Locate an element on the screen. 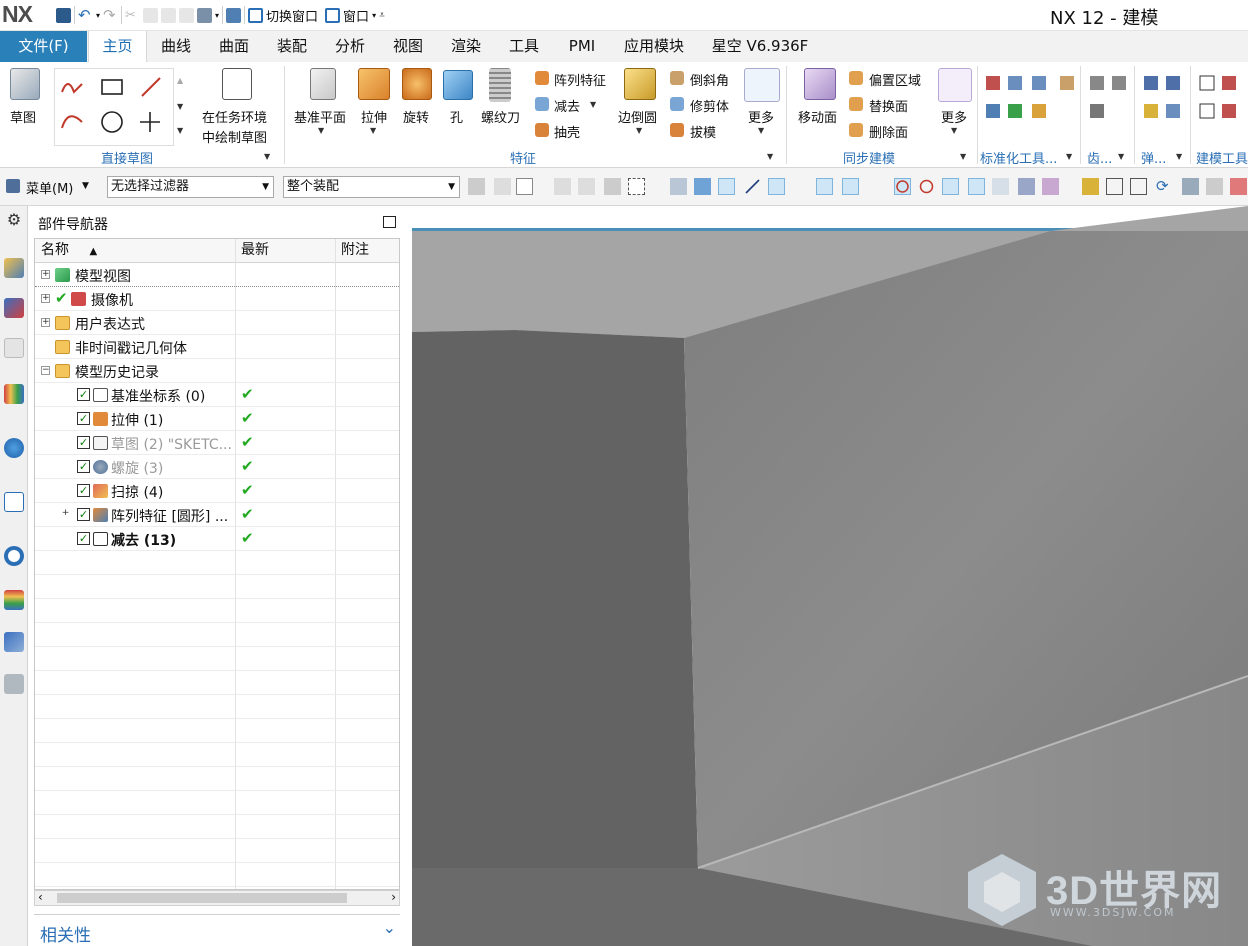 Image resolution: width=1248 pixels, height=946 pixels. menu-button: 菜单(M) is located at coordinates (49, 187).